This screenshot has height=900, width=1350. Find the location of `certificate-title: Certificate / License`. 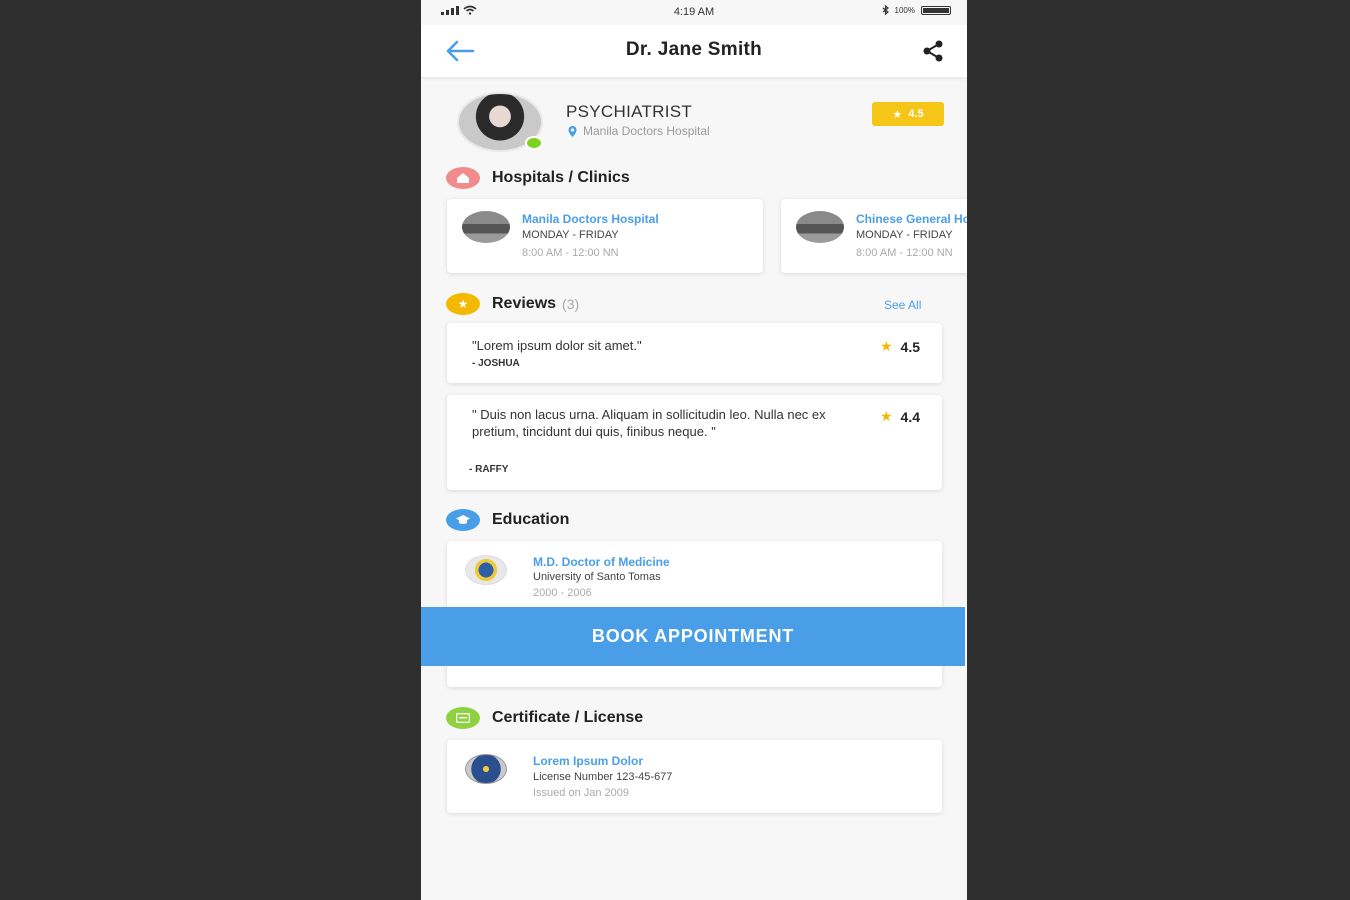

certificate-title: Certificate / License is located at coordinates (568, 717).